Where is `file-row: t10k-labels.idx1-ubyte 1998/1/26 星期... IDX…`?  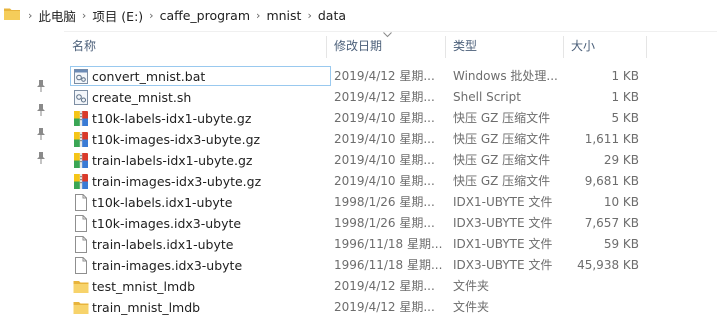 file-row: t10k-labels.idx1-ubyte 1998/1/26 星期... IDX… is located at coordinates (391, 202).